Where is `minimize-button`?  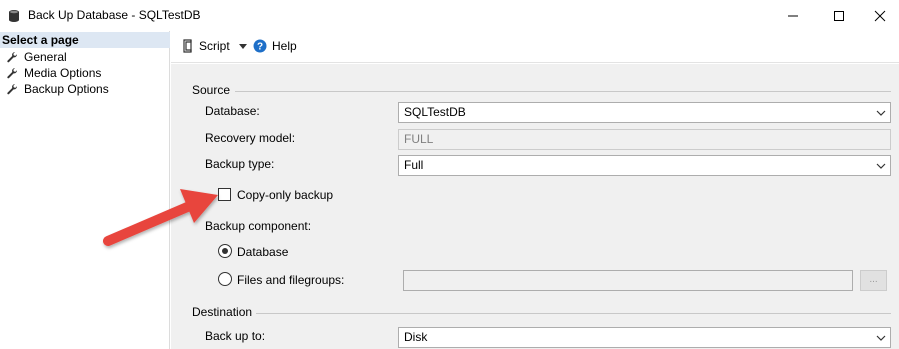 minimize-button is located at coordinates (793, 15).